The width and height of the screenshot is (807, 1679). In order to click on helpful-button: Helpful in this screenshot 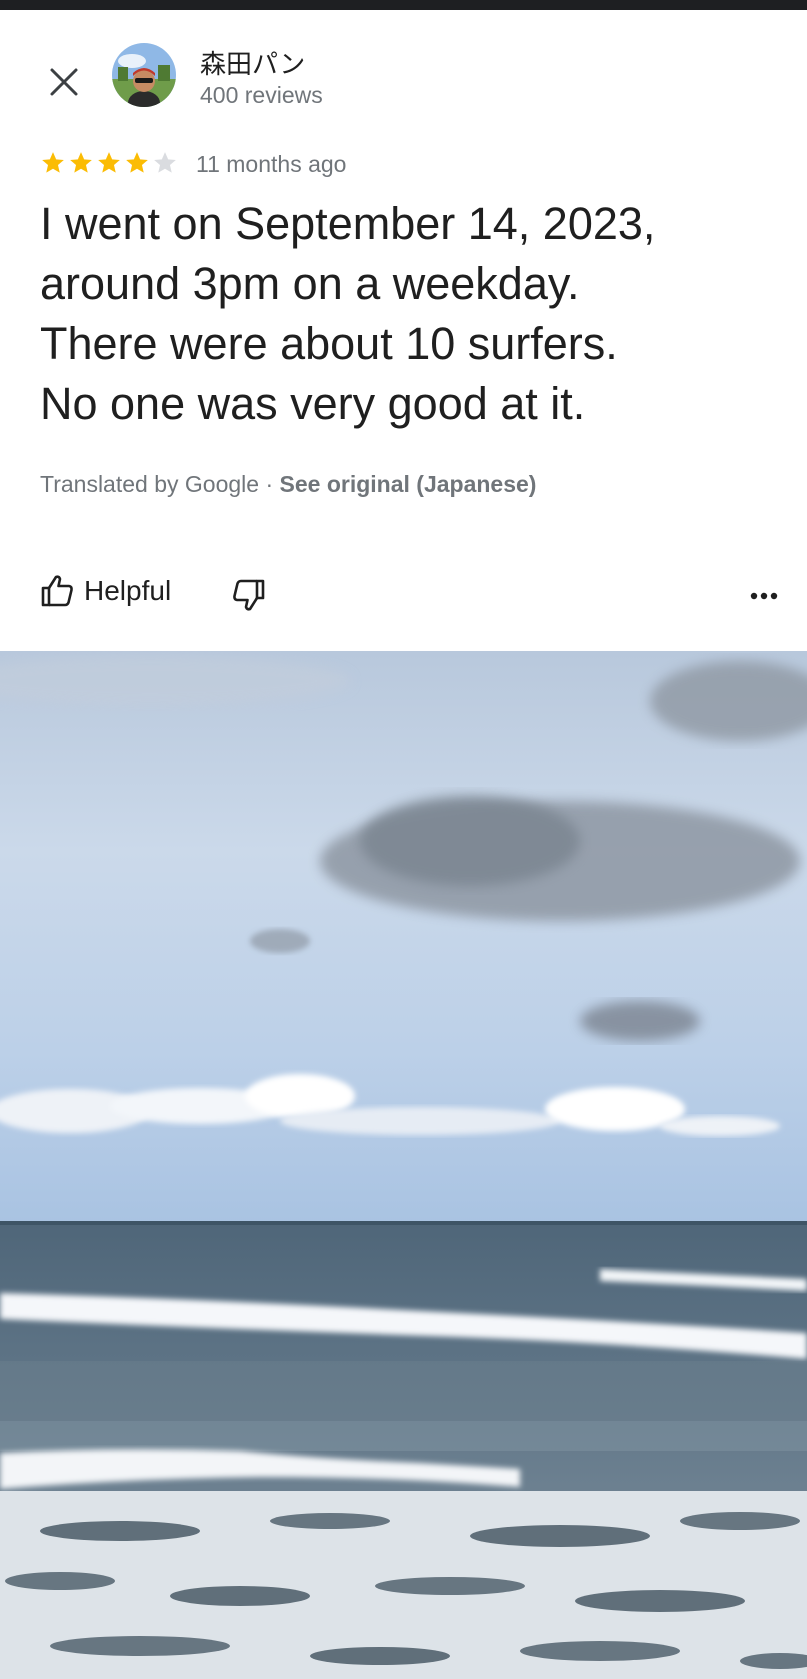, I will do `click(105, 591)`.